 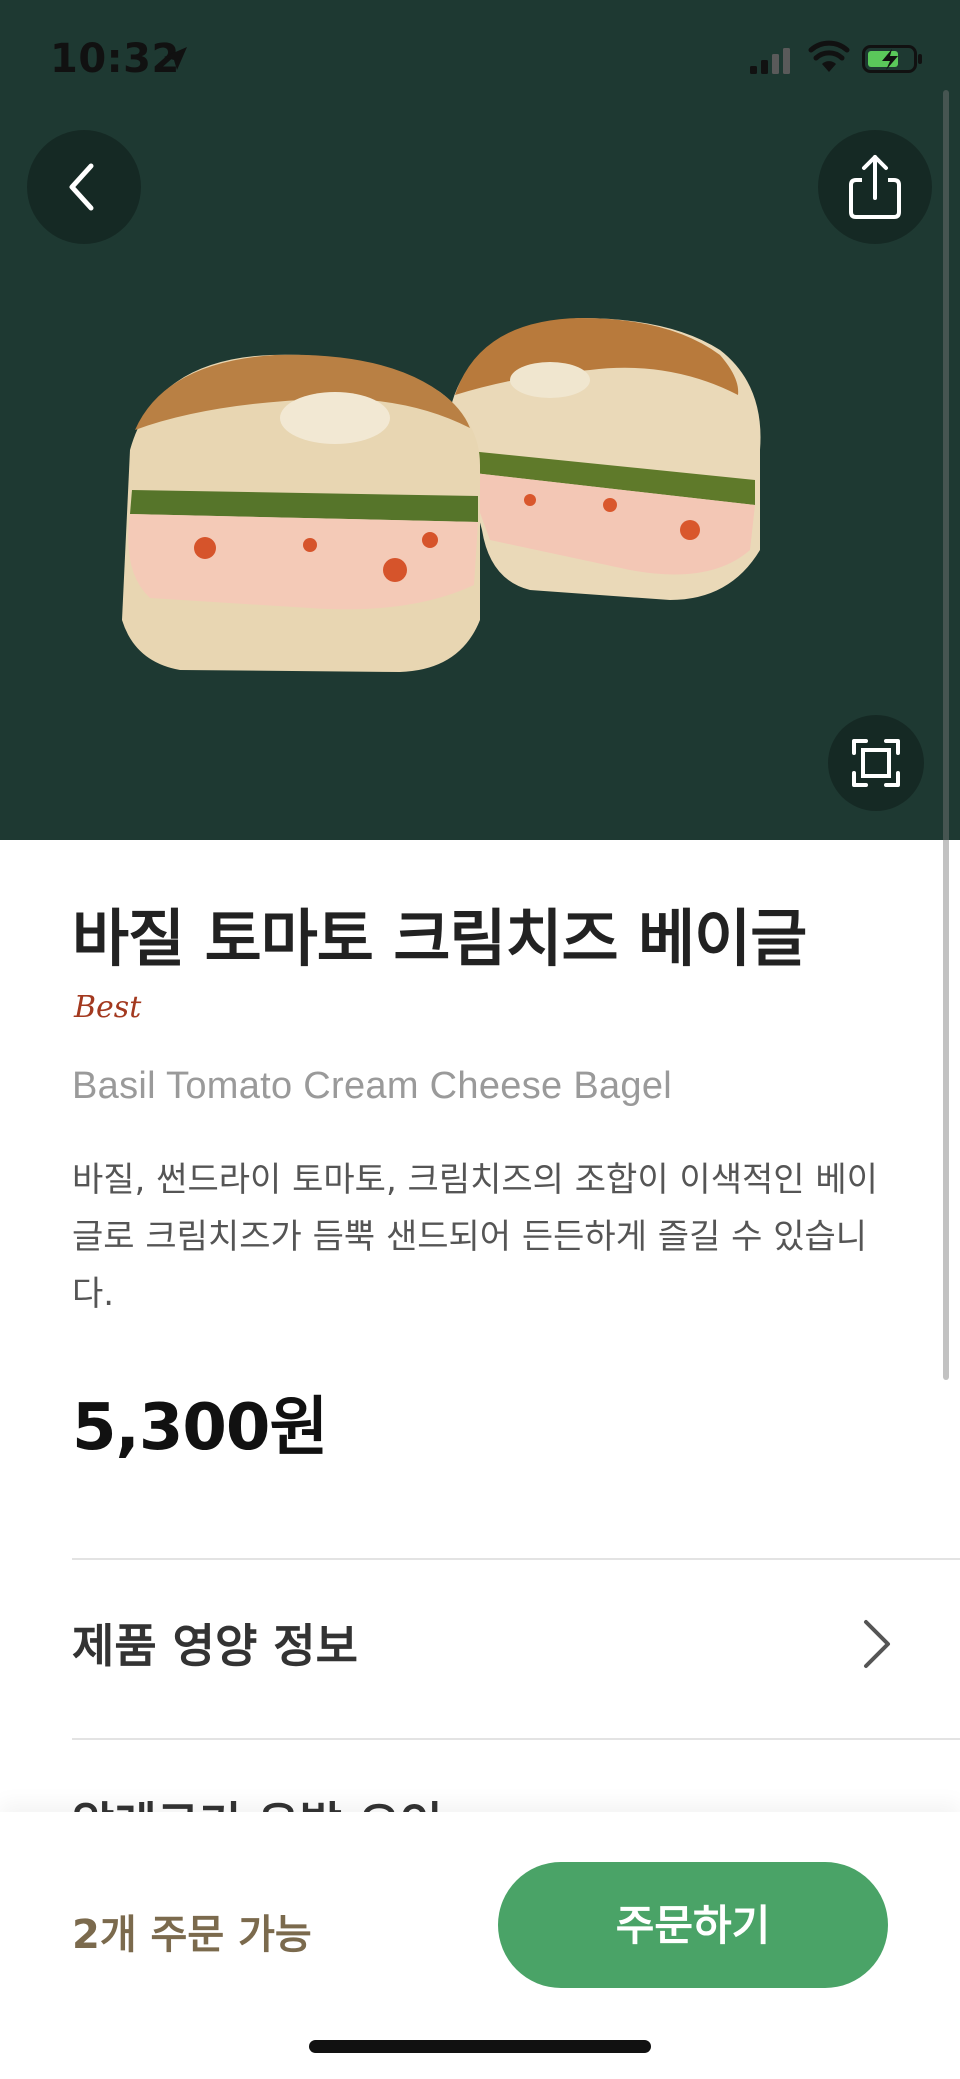 I want to click on fullscreen-icon, so click(x=876, y=763).